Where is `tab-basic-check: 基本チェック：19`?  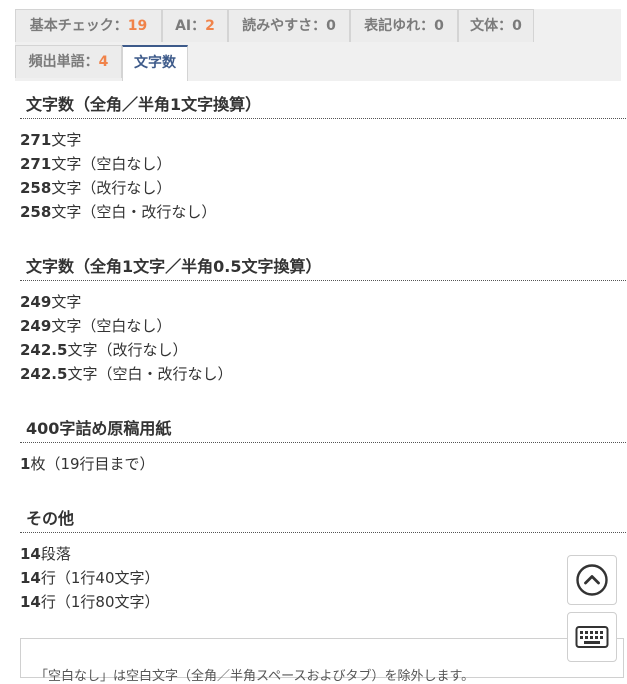 tab-basic-check: 基本チェック：19 is located at coordinates (88, 25).